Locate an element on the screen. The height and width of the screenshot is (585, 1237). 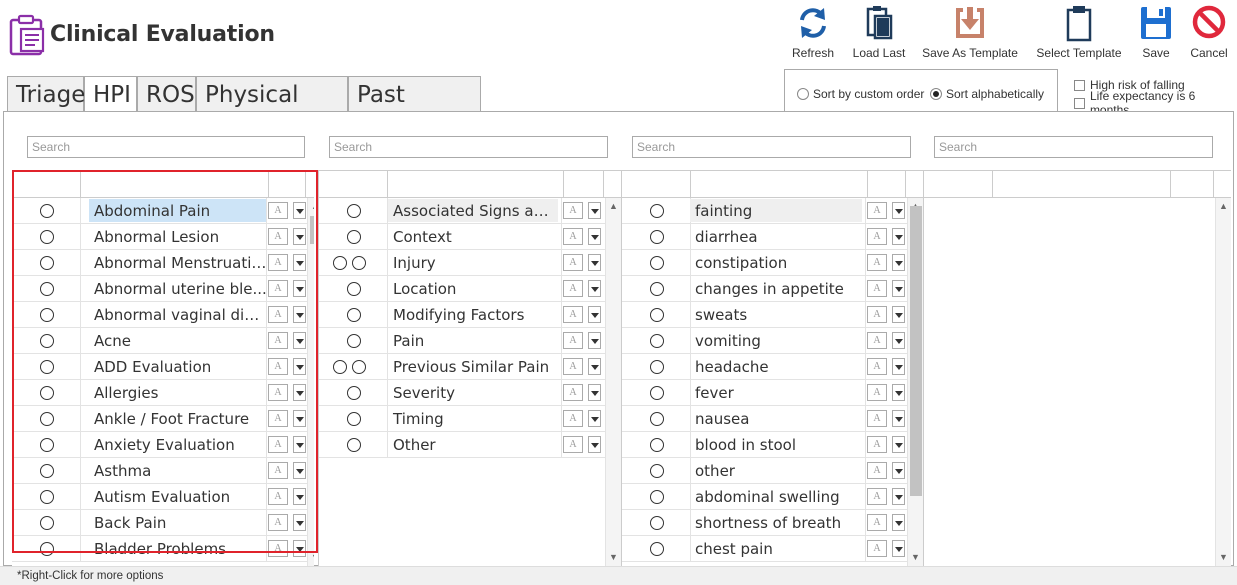
tab-physical-exam: Physical Exam is located at coordinates (272, 110).